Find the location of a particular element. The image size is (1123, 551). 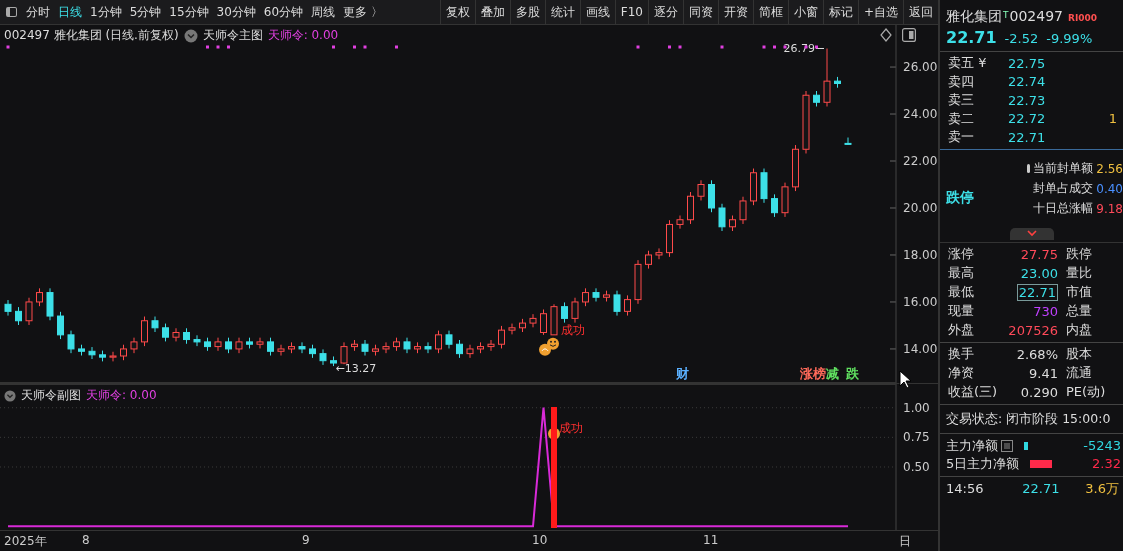

stat-label: 股本 is located at coordinates (1079, 354).